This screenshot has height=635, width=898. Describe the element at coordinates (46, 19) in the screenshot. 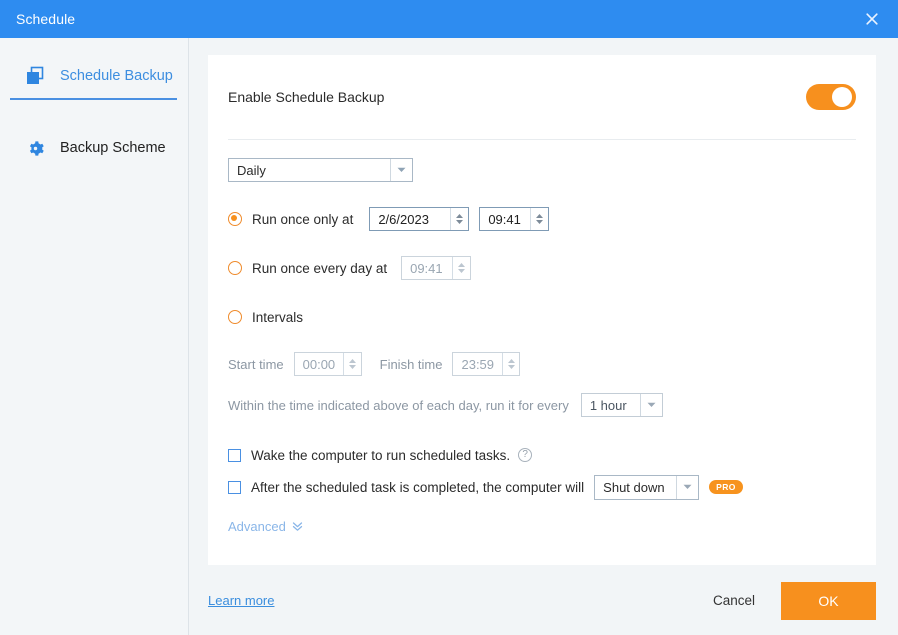

I see `window-title: Schedule` at that location.